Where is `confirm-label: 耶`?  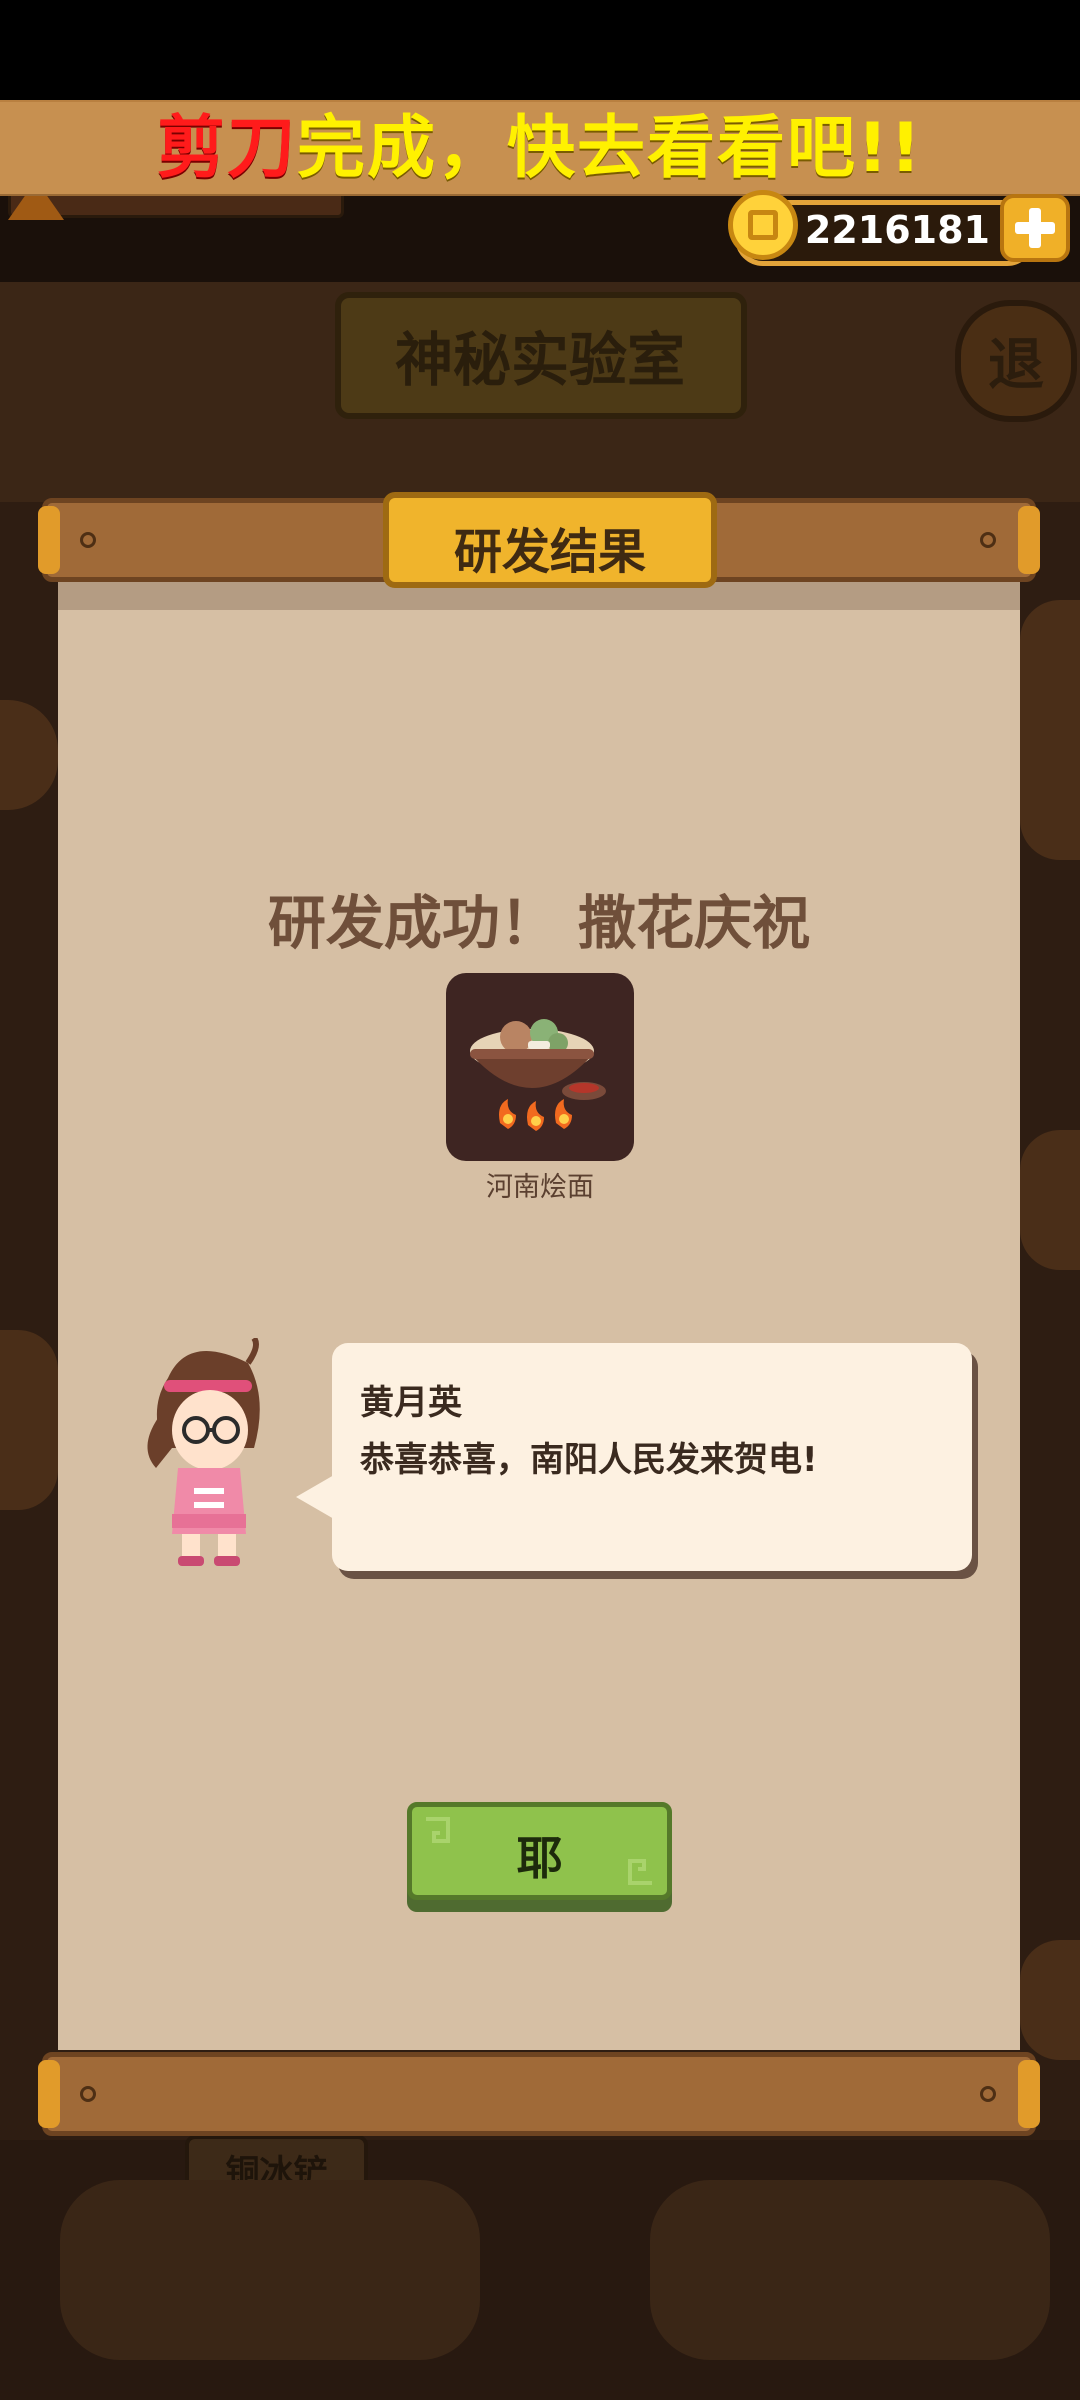 confirm-label: 耶 is located at coordinates (539, 1858).